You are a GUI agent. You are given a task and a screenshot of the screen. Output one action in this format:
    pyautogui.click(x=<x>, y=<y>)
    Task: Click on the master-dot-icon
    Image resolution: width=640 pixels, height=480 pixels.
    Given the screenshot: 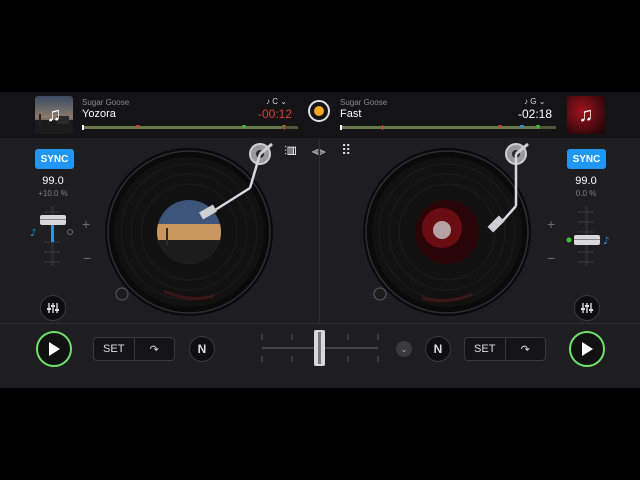 What is the action you would take?
    pyautogui.click(x=319, y=111)
    